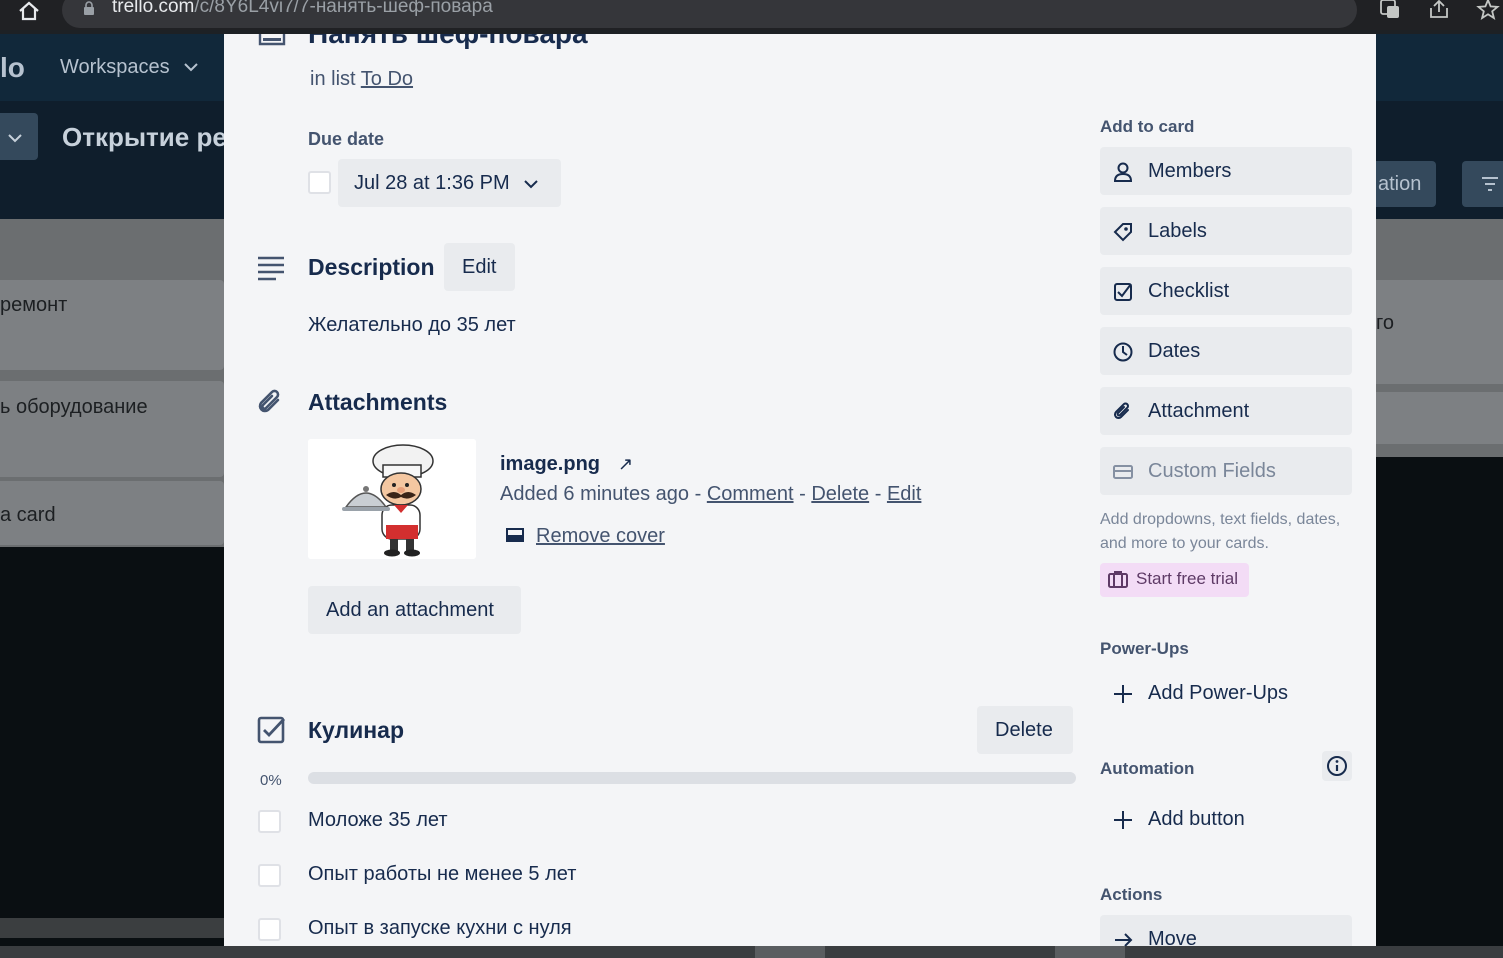  What do you see at coordinates (410, 610) in the screenshot?
I see `add-attachment-label: Add an attachment` at bounding box center [410, 610].